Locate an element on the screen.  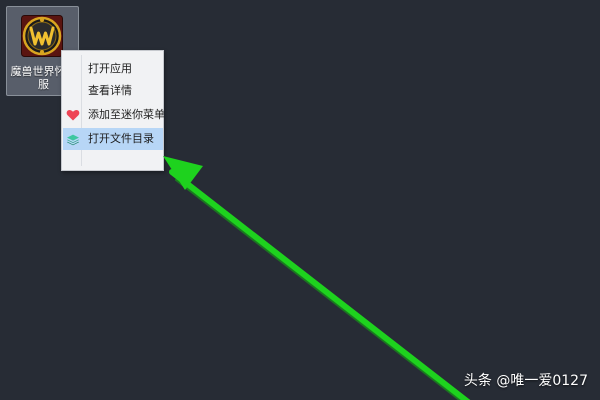
watermark-text: 头条 @唯一爱0127 is located at coordinates (525, 381).